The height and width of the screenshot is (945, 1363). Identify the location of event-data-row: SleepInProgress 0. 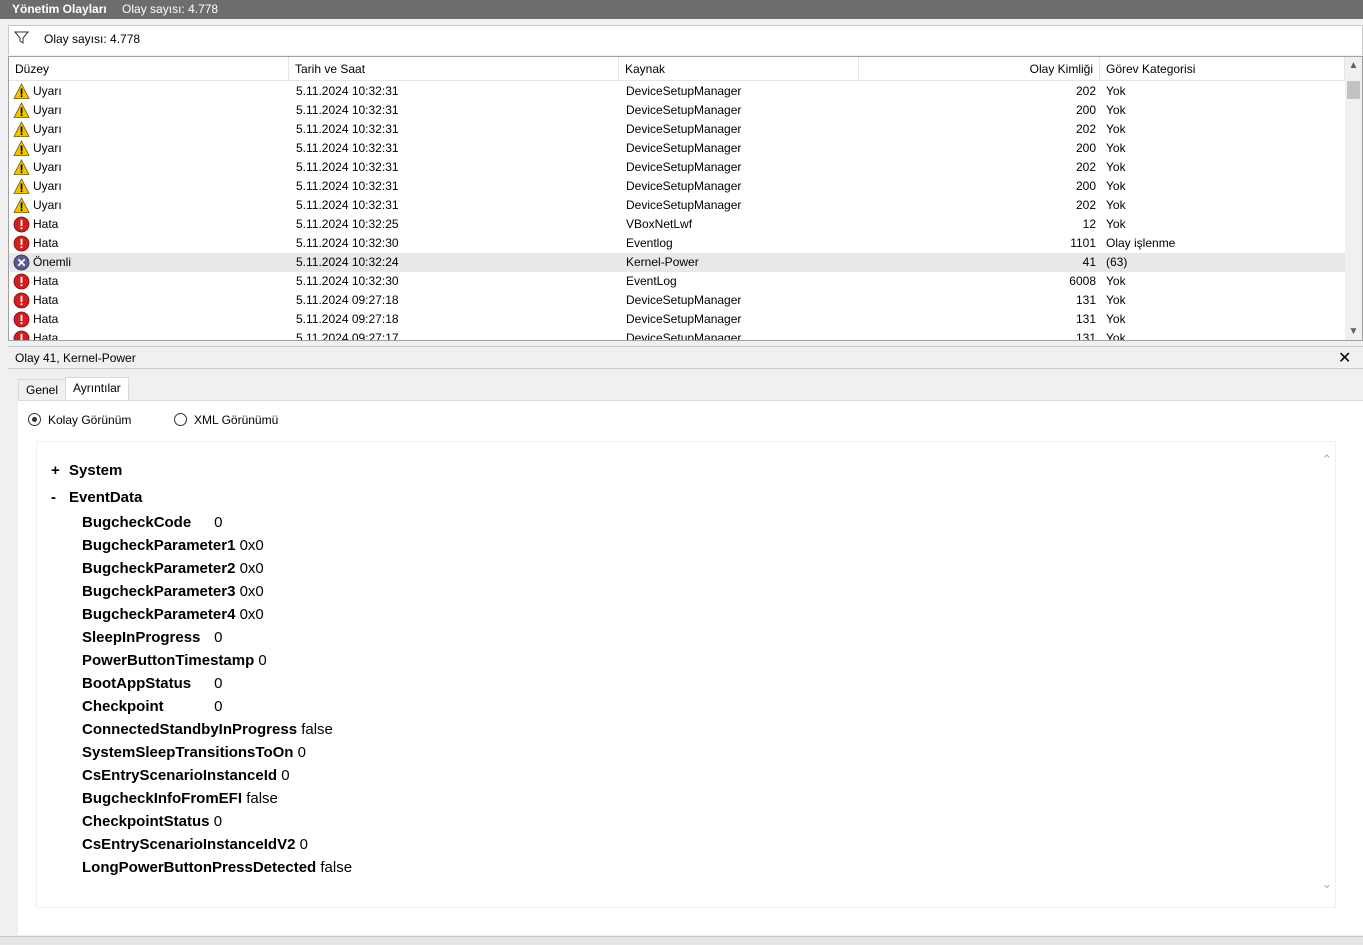
(152, 640).